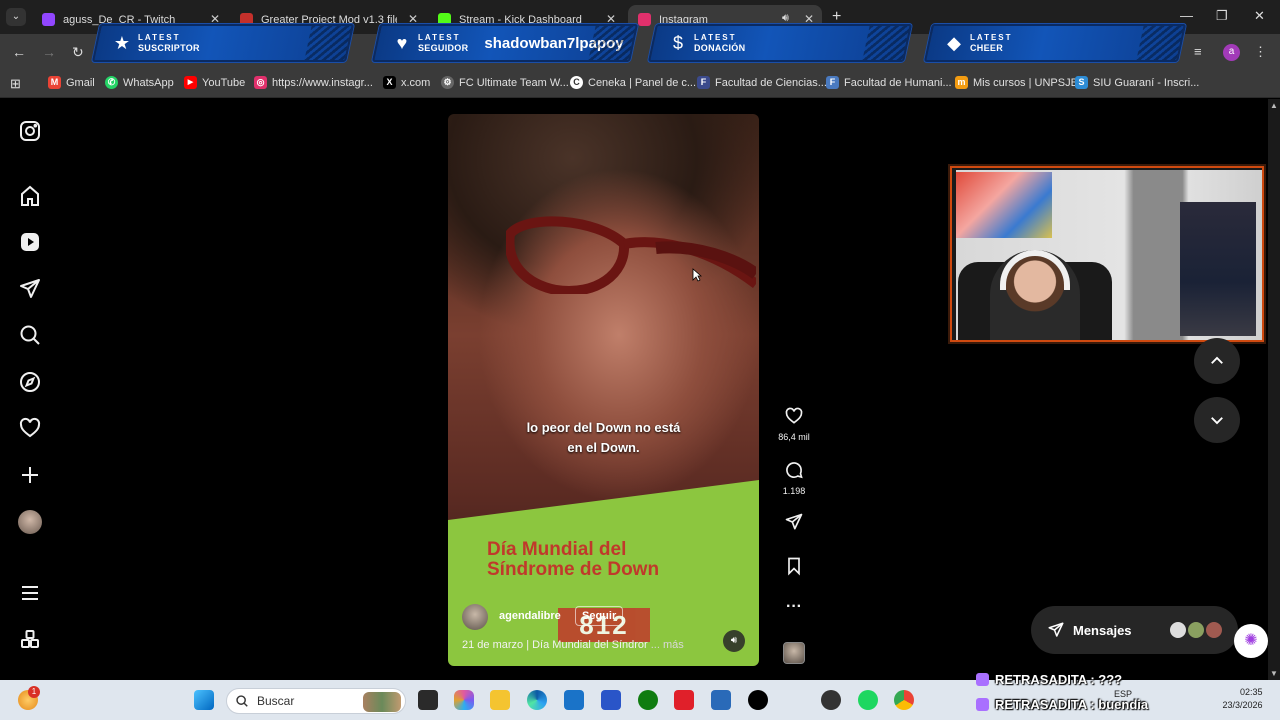 This screenshot has width=1280, height=720. What do you see at coordinates (382, 702) in the screenshot?
I see `search-highlight-image` at bounding box center [382, 702].